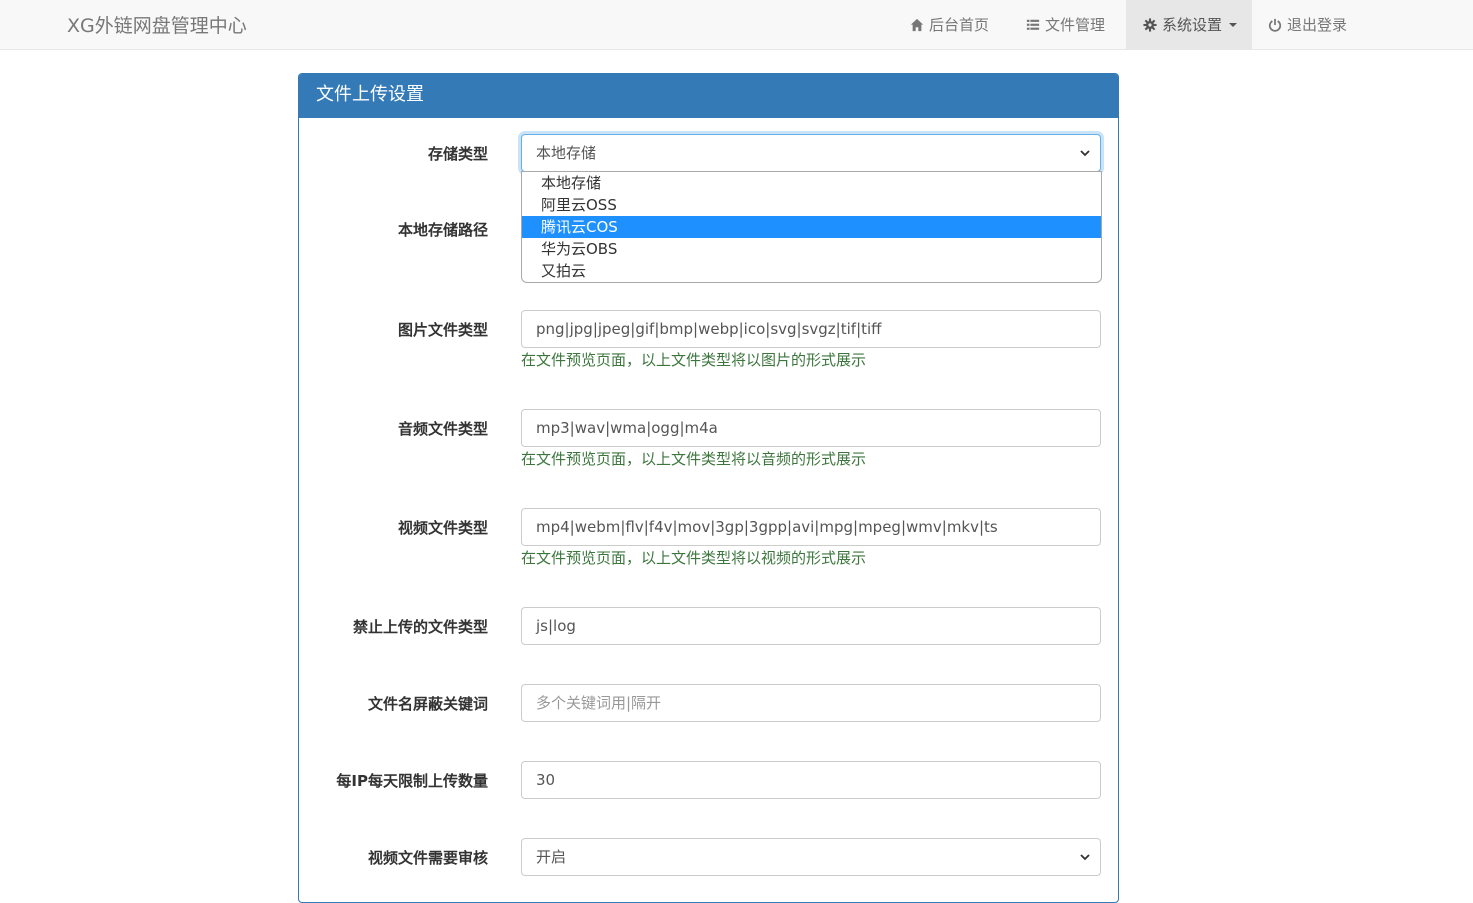 This screenshot has width=1473, height=903. I want to click on nav-files: 文件管理, so click(1074, 24).